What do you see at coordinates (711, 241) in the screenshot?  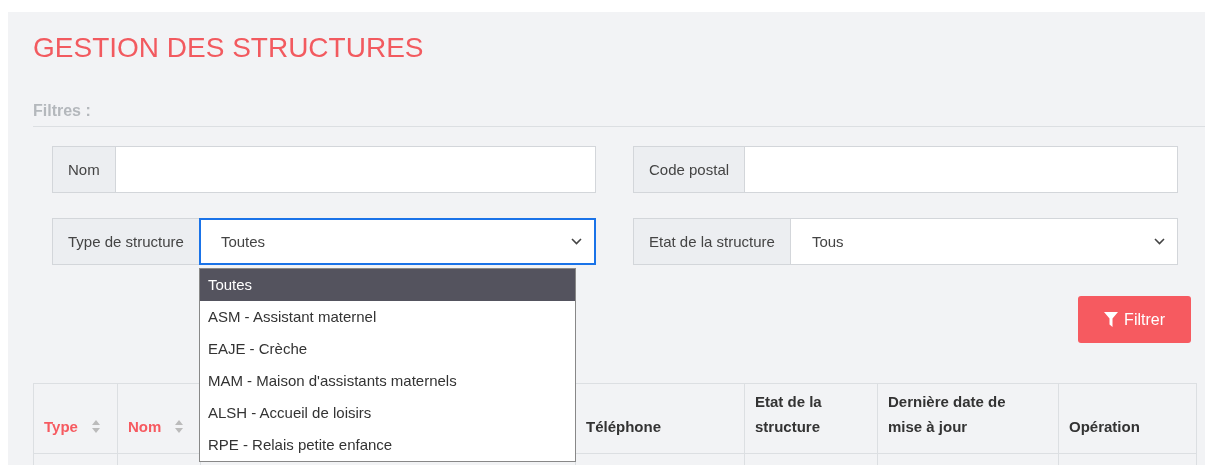 I see `field-label: Etat de la structure` at bounding box center [711, 241].